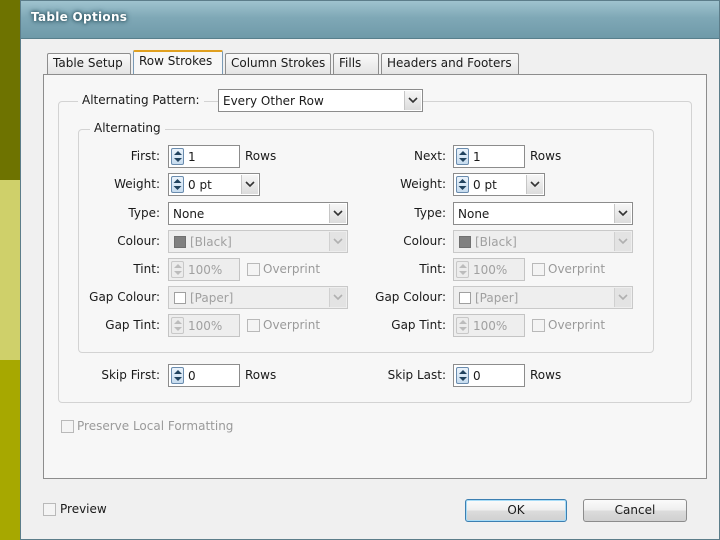 The image size is (720, 540). I want to click on tab-row-strokes: Row Strokes, so click(178, 62).